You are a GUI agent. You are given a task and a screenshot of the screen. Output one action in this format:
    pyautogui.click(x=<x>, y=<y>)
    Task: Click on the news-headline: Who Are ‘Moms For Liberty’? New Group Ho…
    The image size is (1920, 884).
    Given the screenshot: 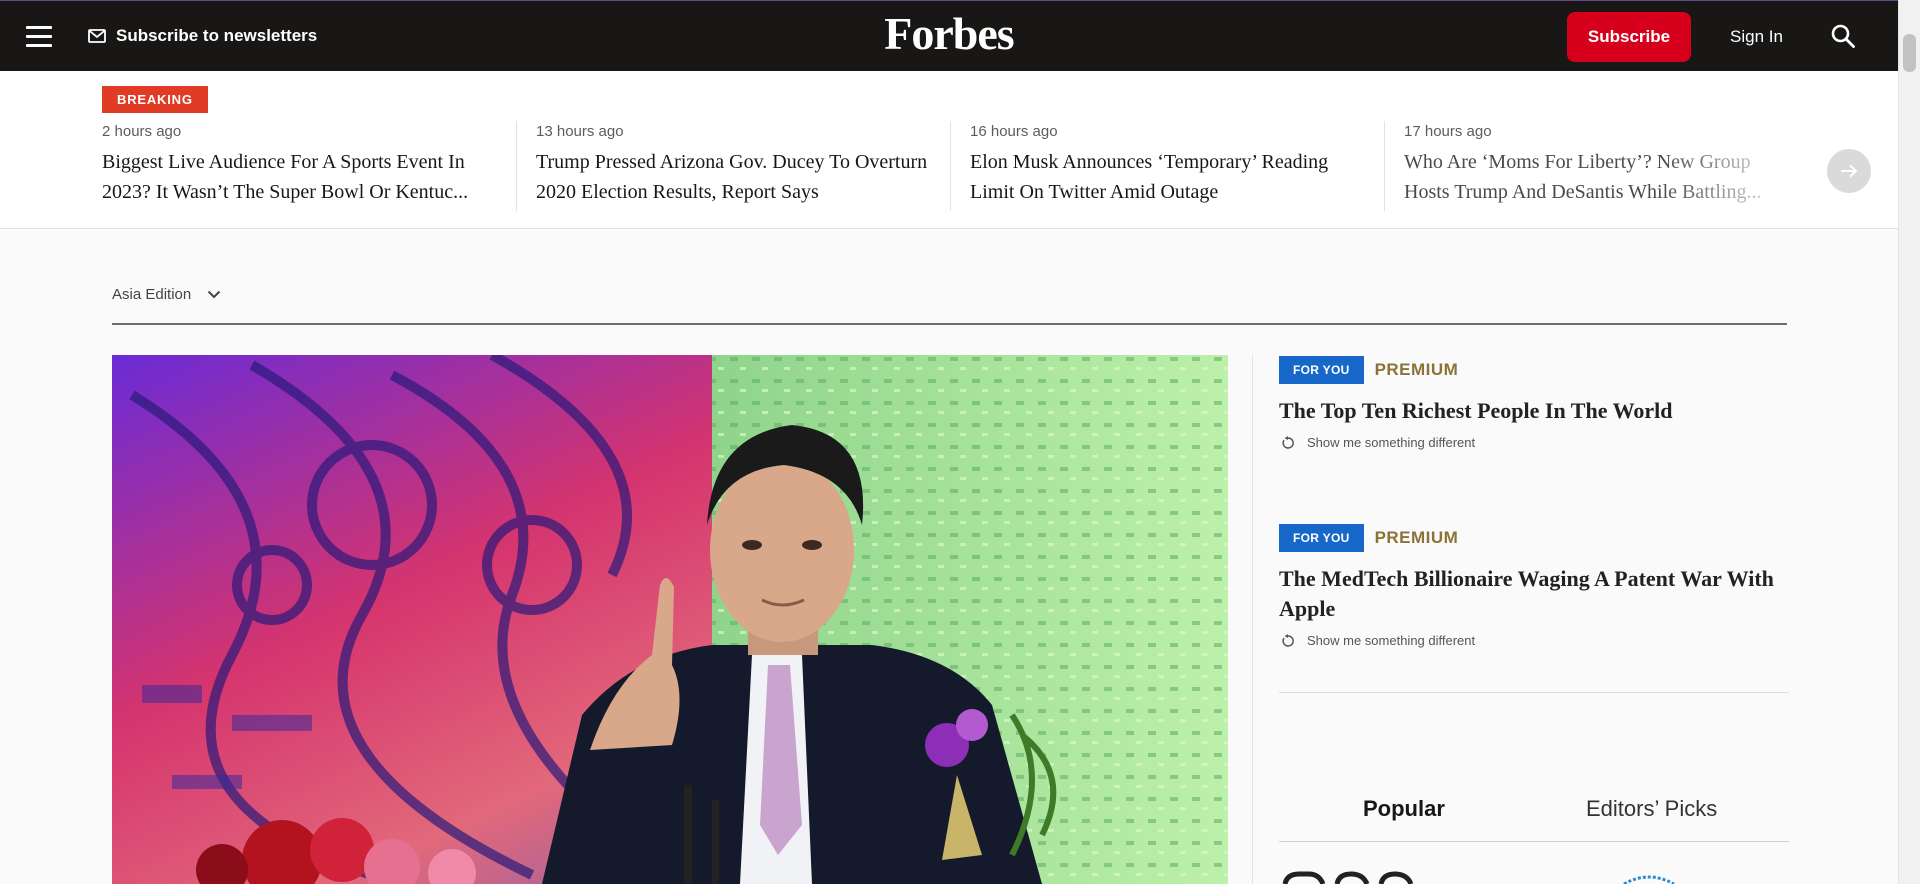 What is the action you would take?
    pyautogui.click(x=1601, y=177)
    